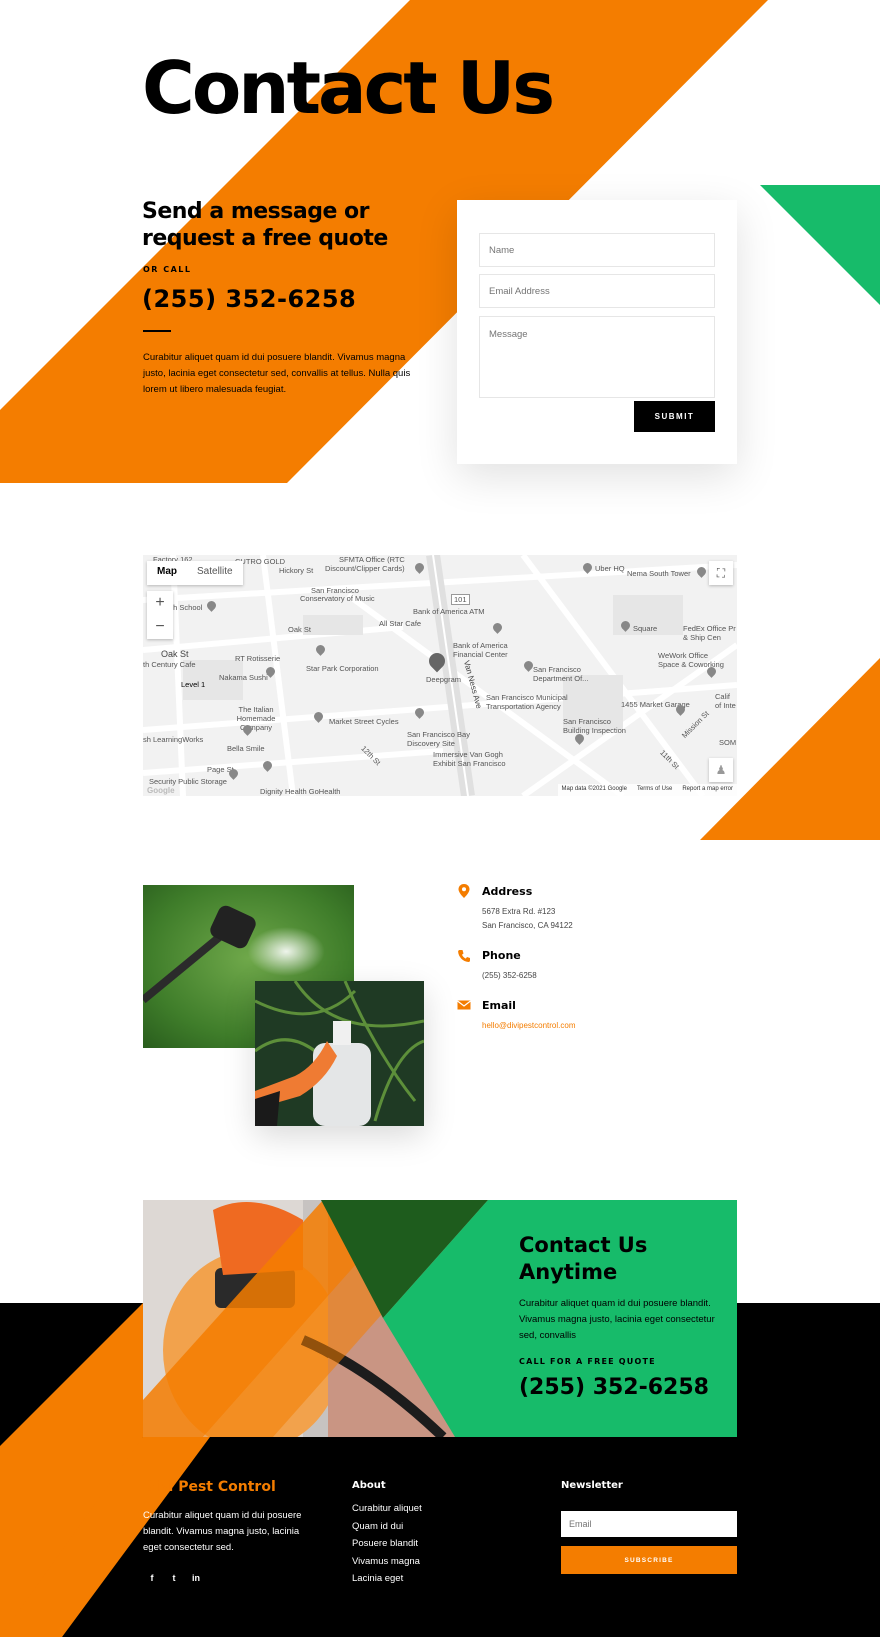  What do you see at coordinates (721, 770) in the screenshot?
I see `street-view-pegman-icon: ♟` at bounding box center [721, 770].